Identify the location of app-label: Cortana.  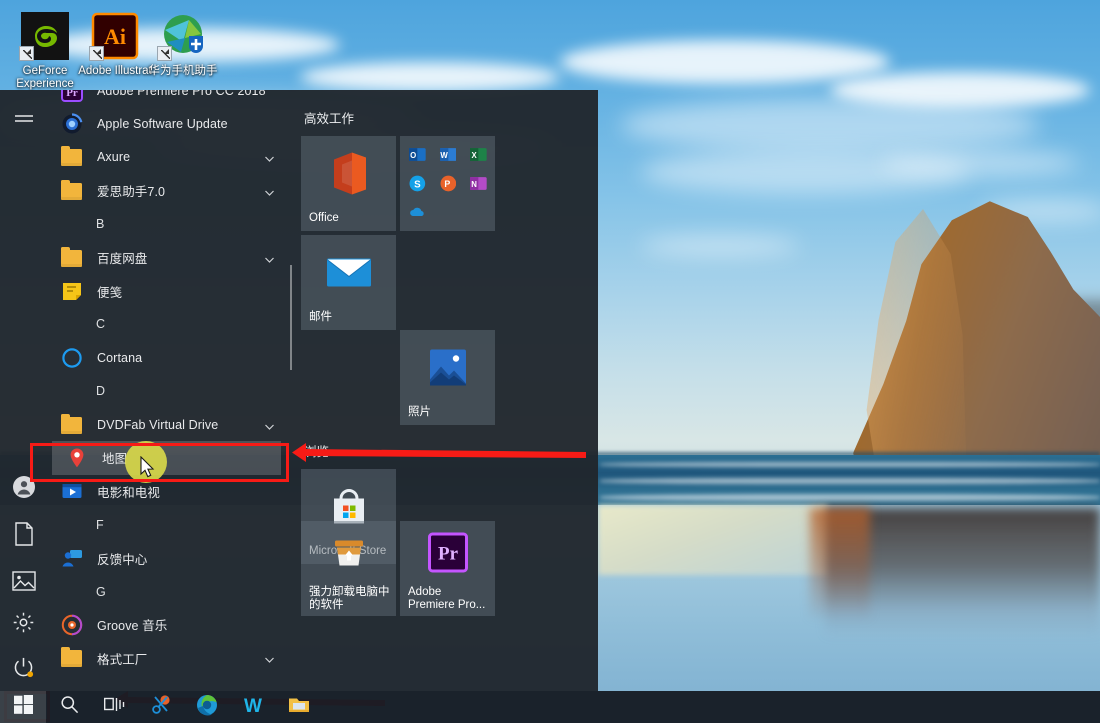
(120, 357).